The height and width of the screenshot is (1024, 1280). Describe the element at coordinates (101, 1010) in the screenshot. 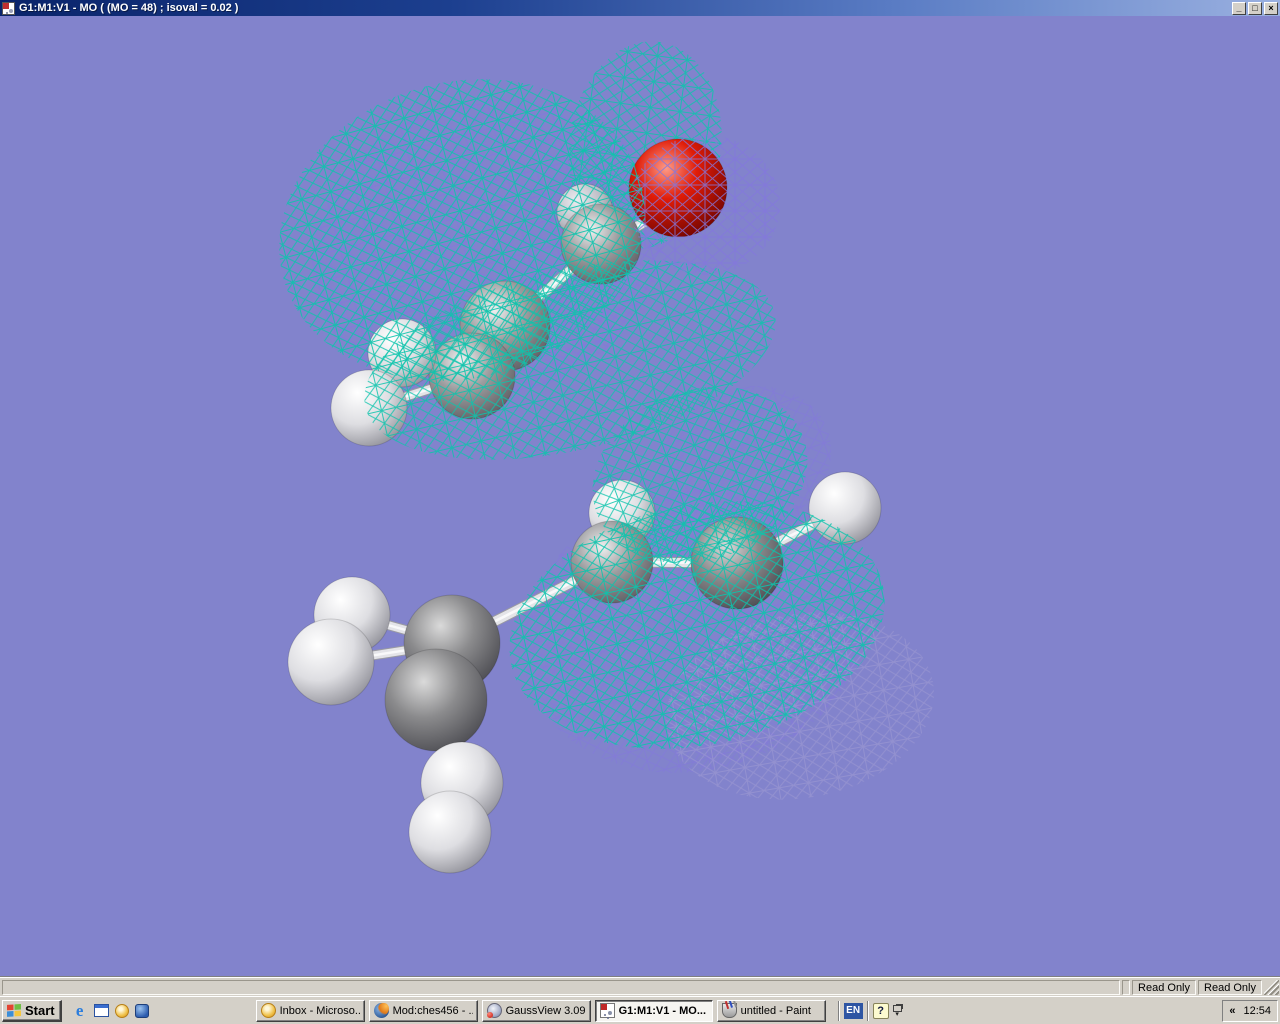

I see `show-desktop-icon` at that location.